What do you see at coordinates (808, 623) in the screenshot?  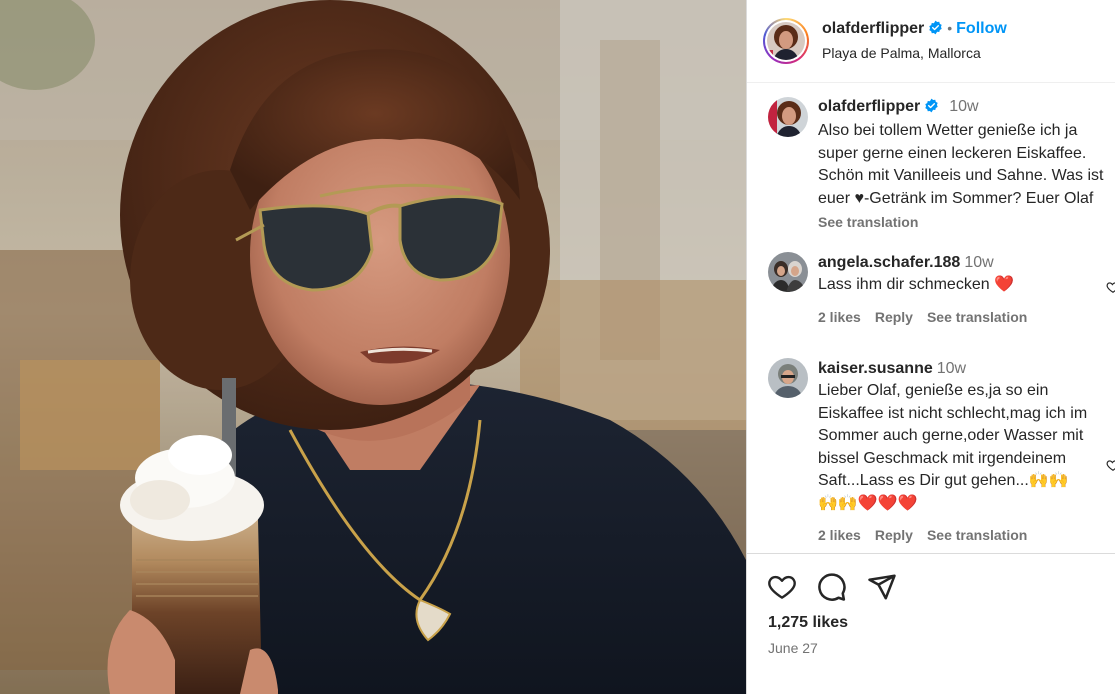 I see `likes-count: 1,275 likes` at bounding box center [808, 623].